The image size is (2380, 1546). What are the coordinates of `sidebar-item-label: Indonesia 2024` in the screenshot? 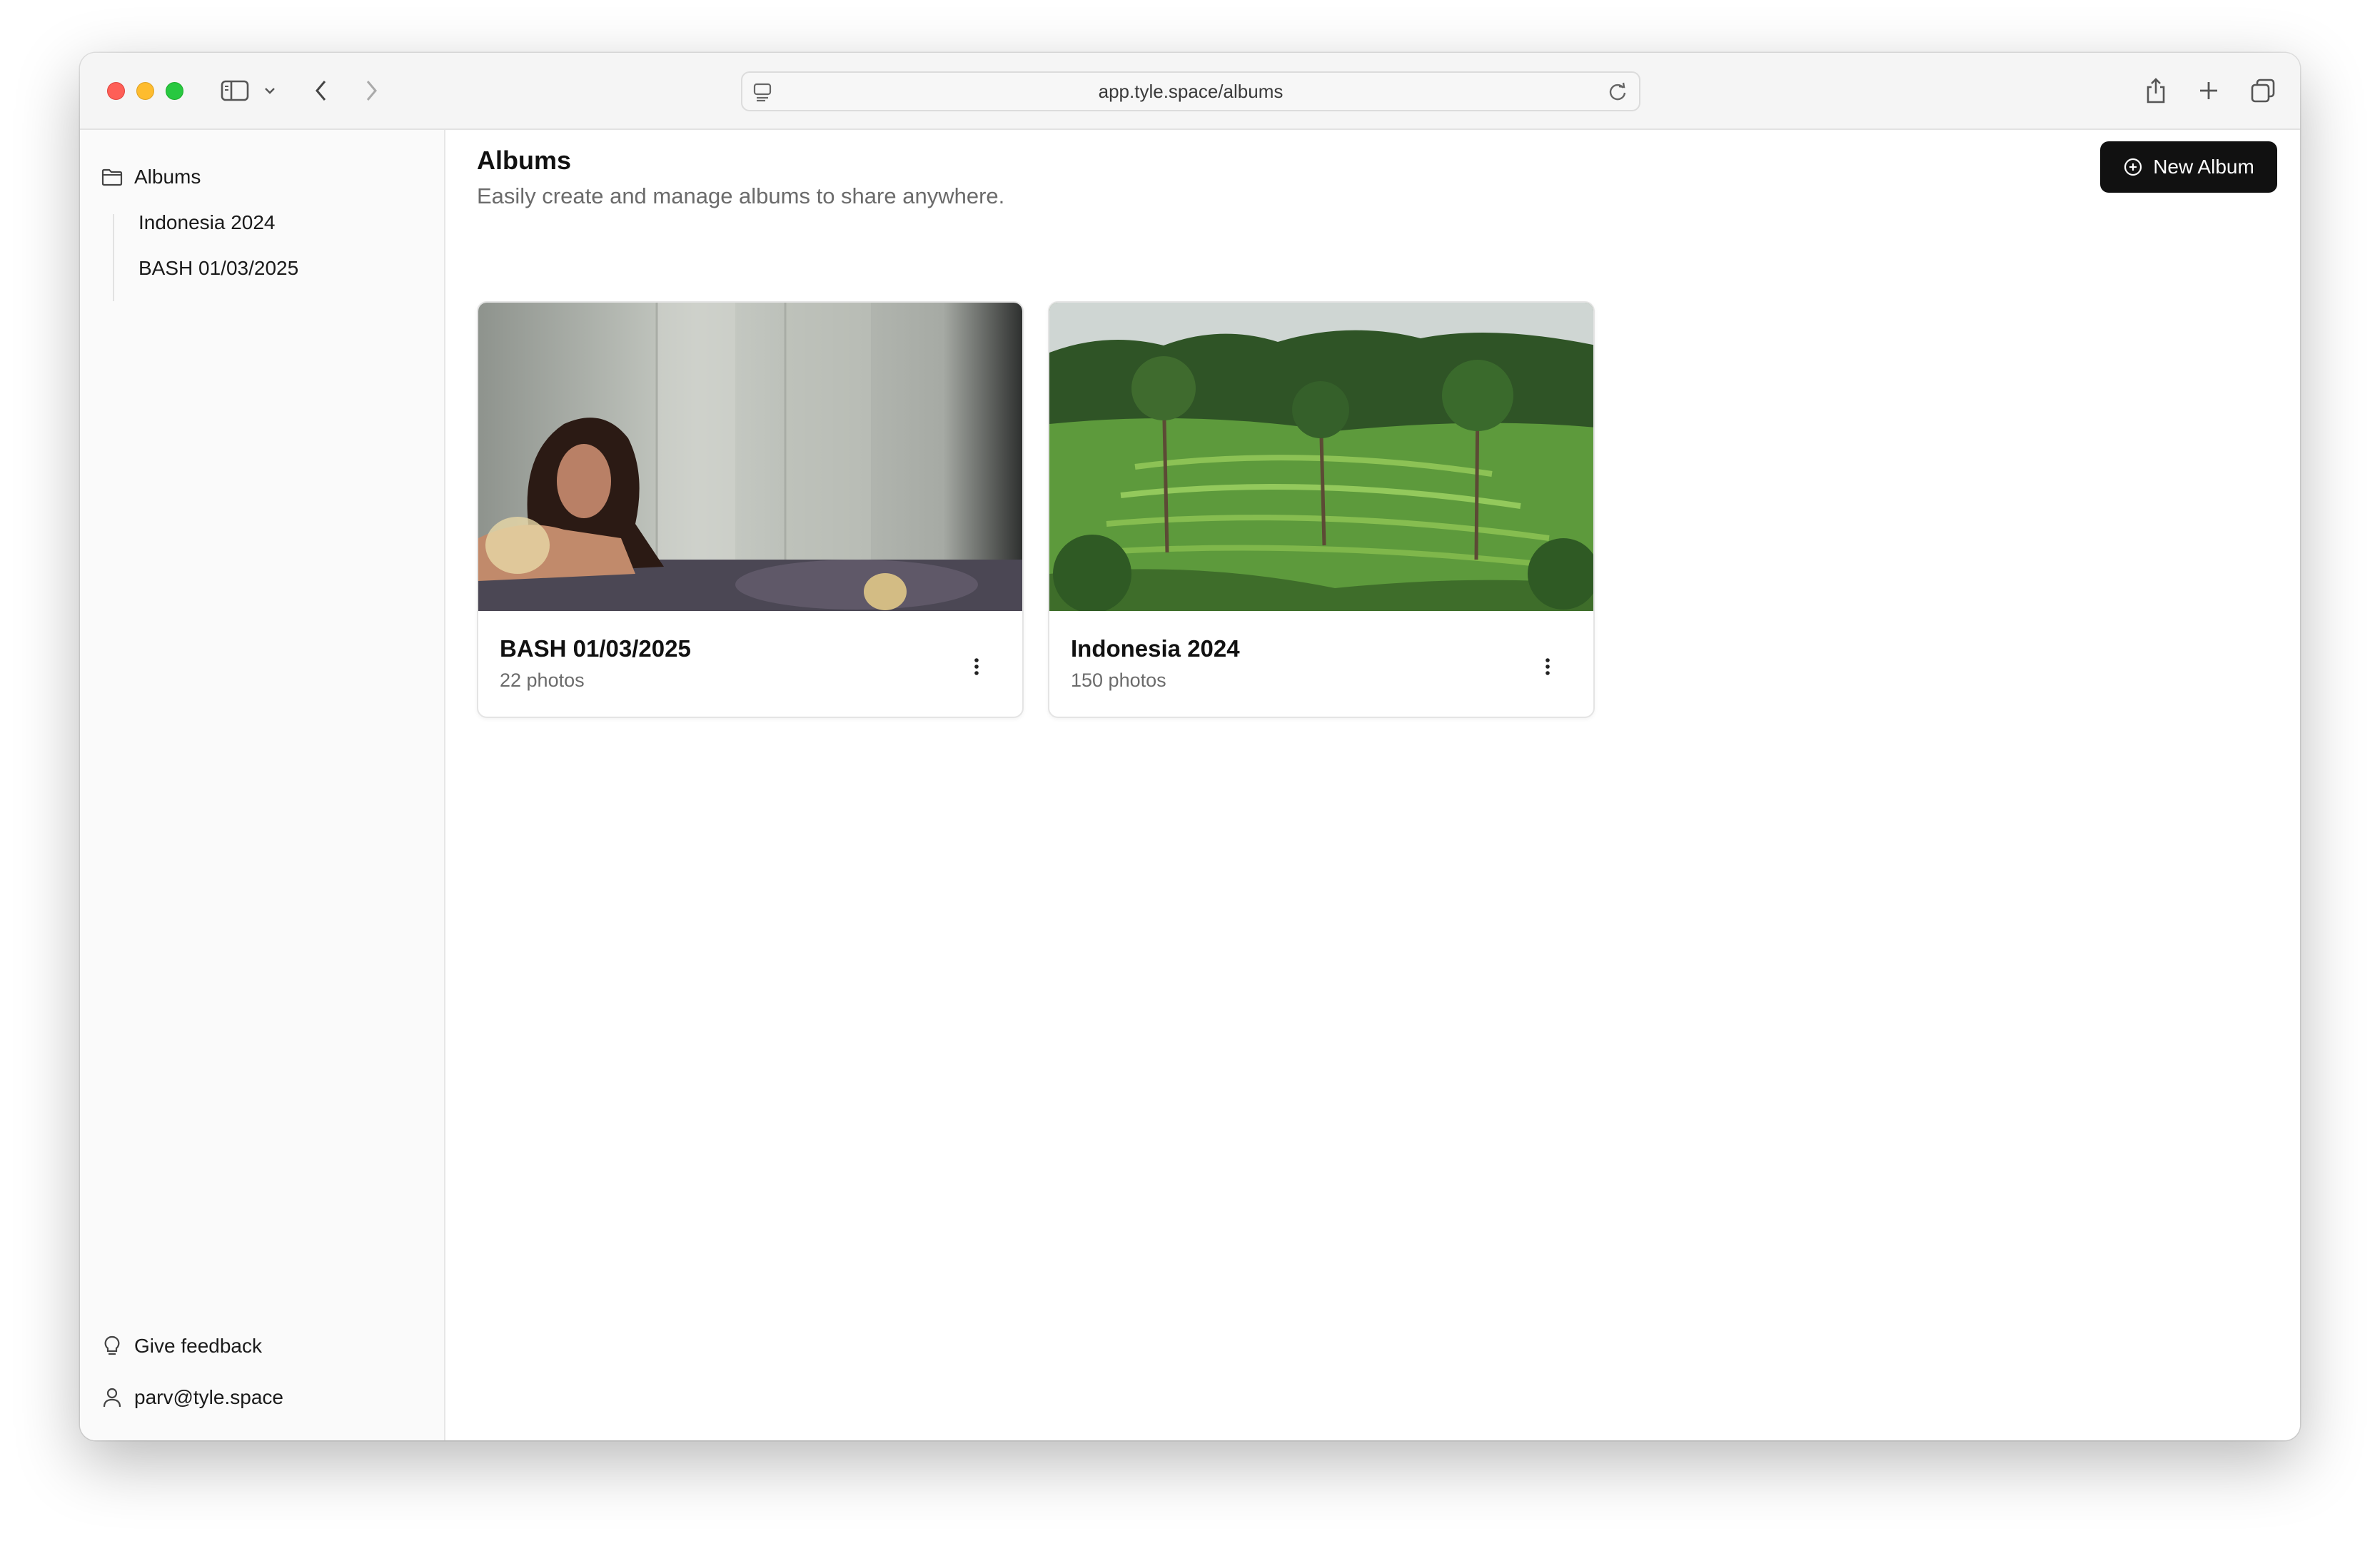 It's located at (207, 222).